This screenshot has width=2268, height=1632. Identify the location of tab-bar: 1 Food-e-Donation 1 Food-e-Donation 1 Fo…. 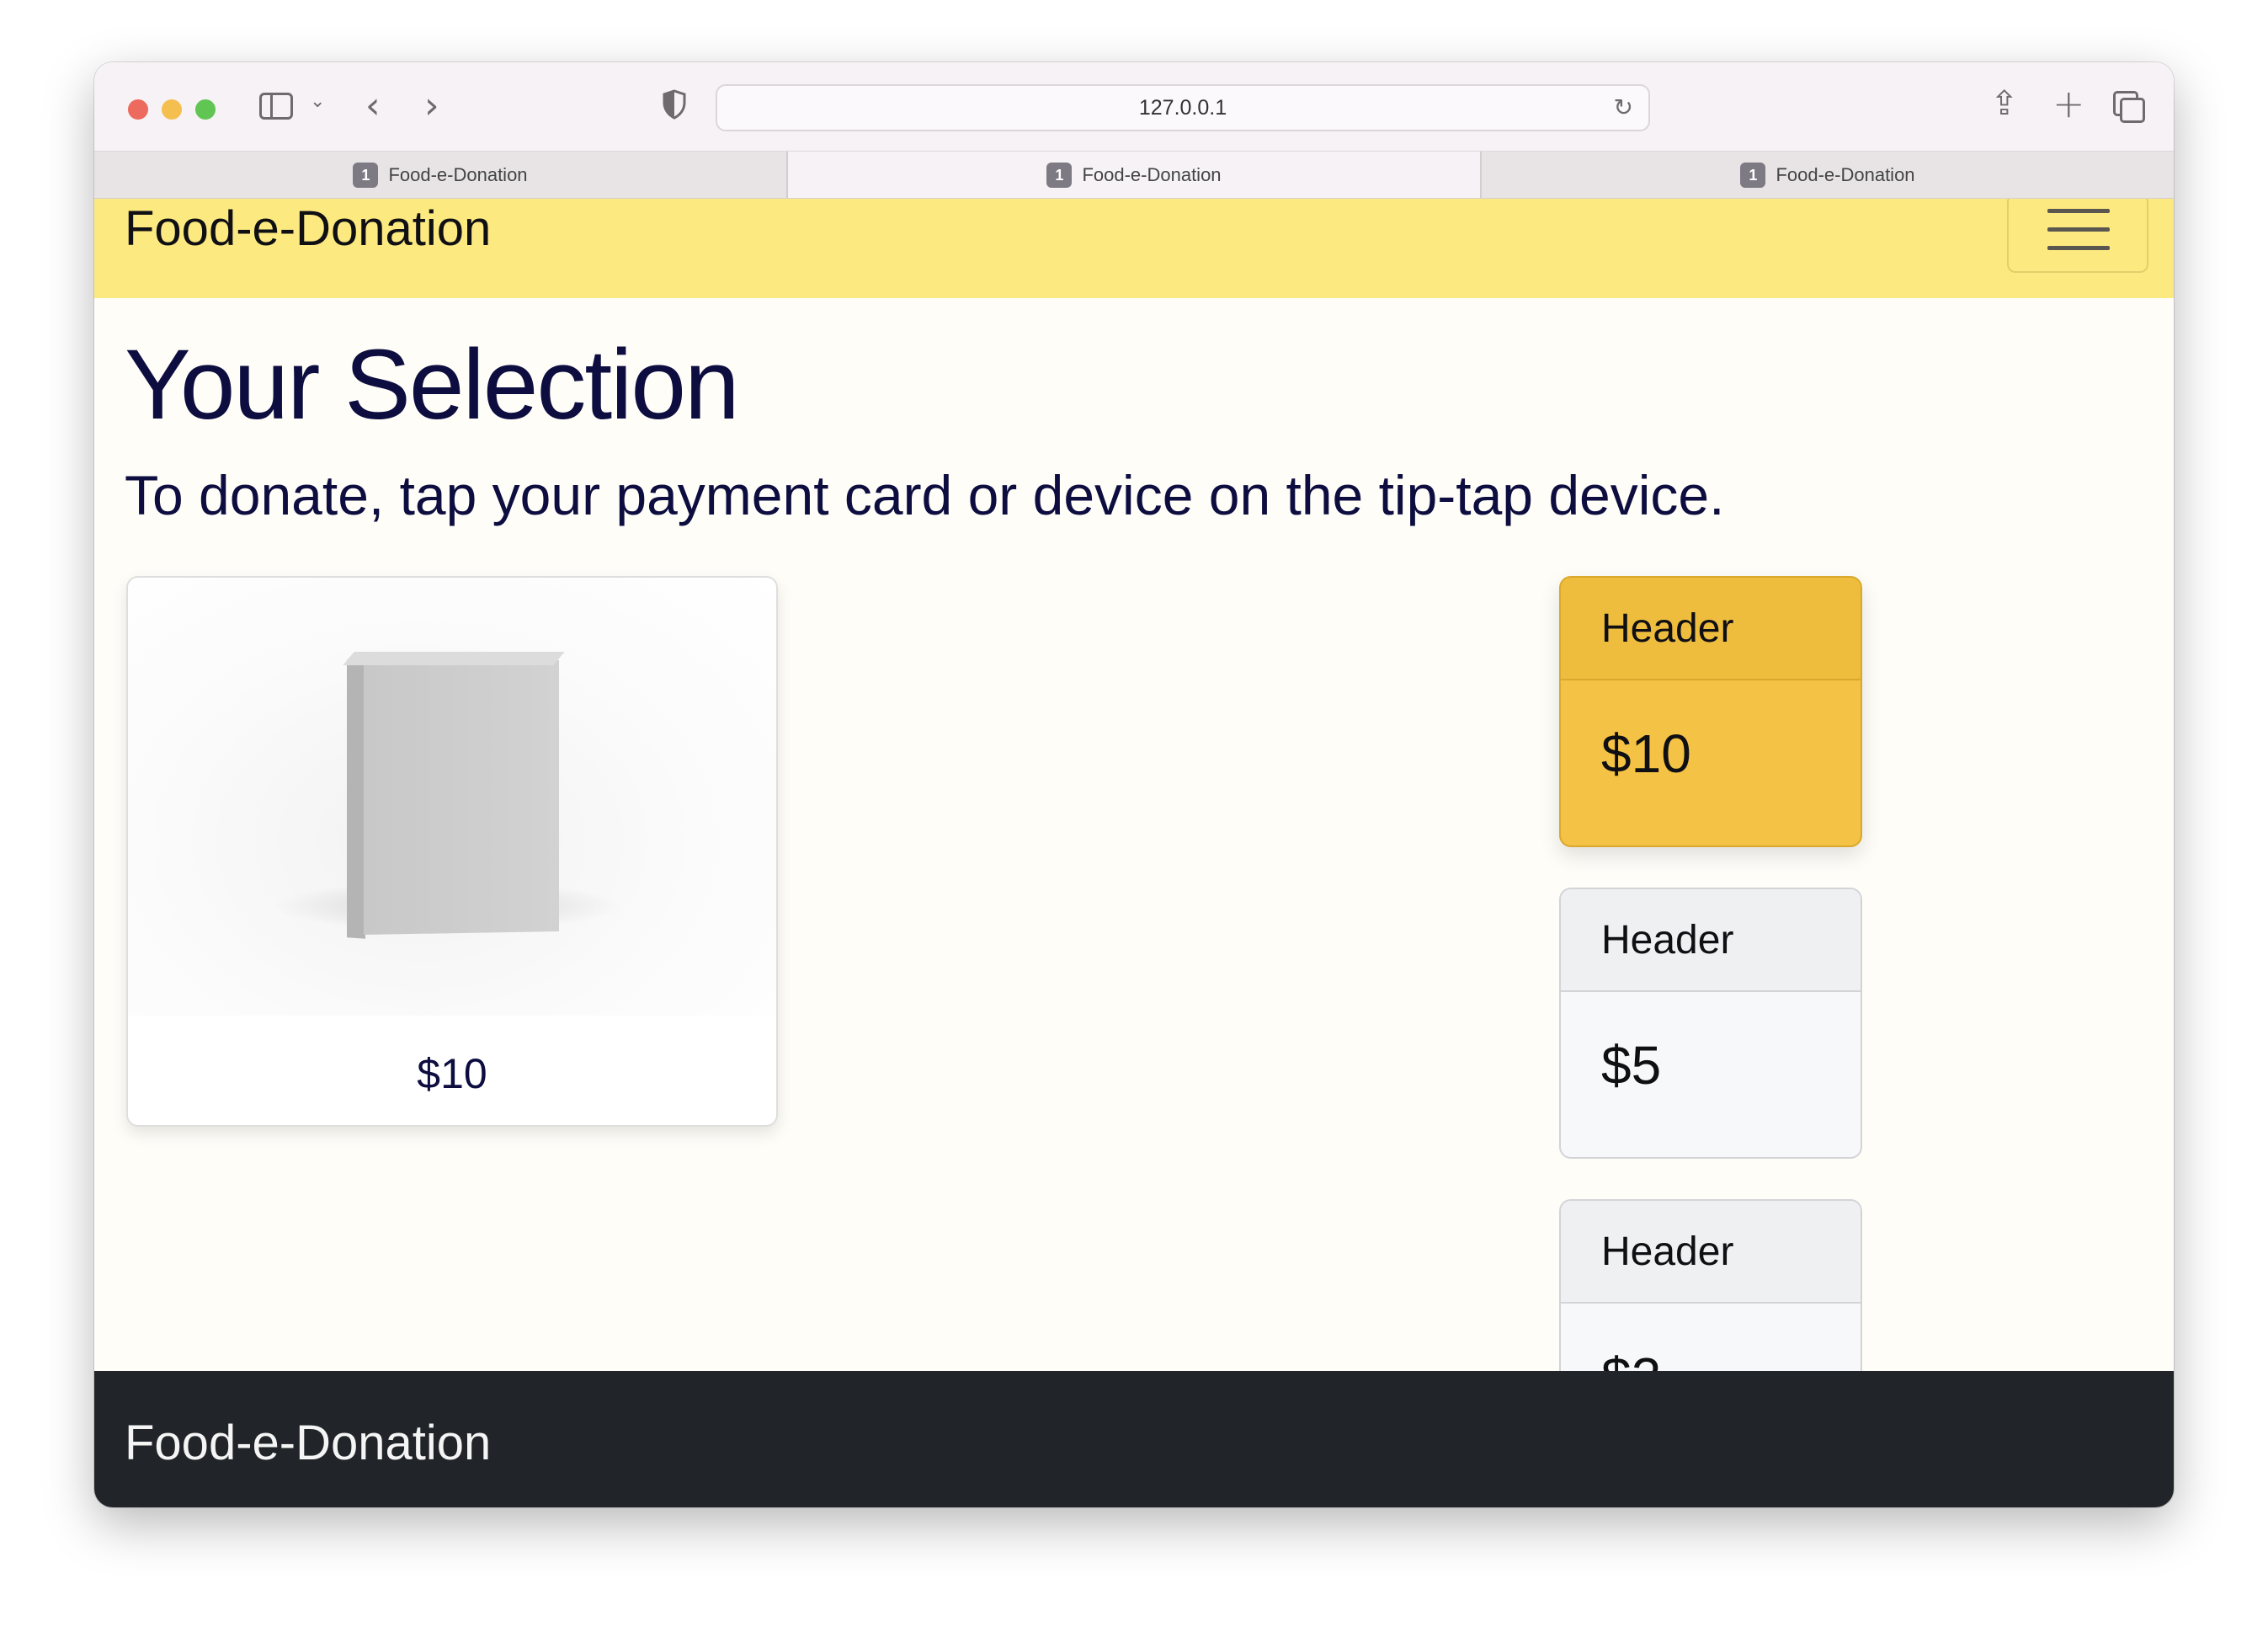
(1134, 175).